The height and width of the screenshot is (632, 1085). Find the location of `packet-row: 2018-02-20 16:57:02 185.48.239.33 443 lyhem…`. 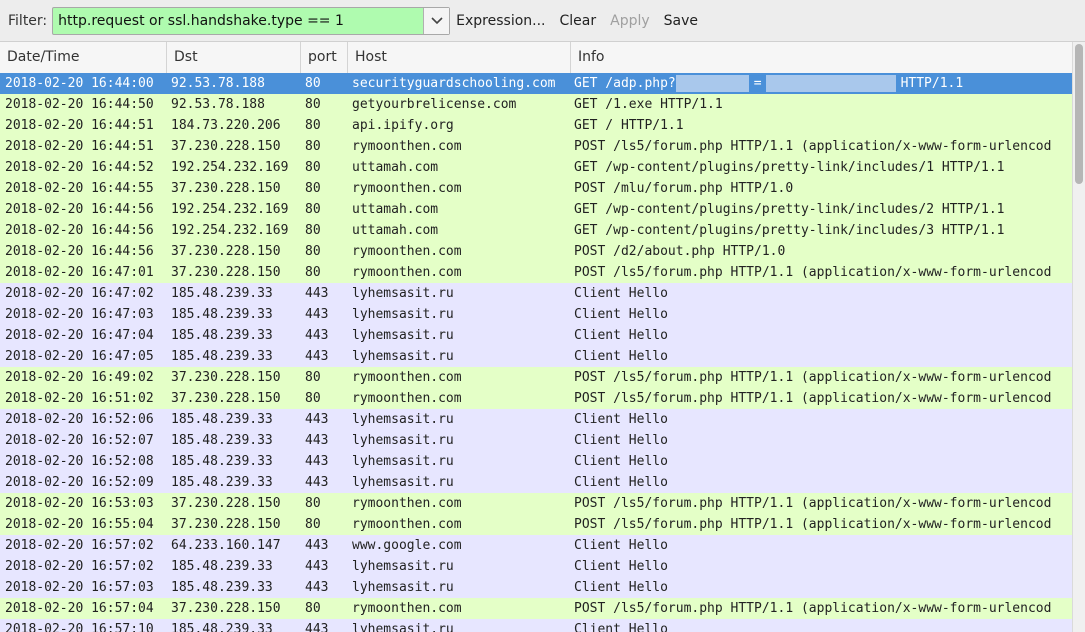

packet-row: 2018-02-20 16:57:02 185.48.239.33 443 lyhem… is located at coordinates (536, 566).